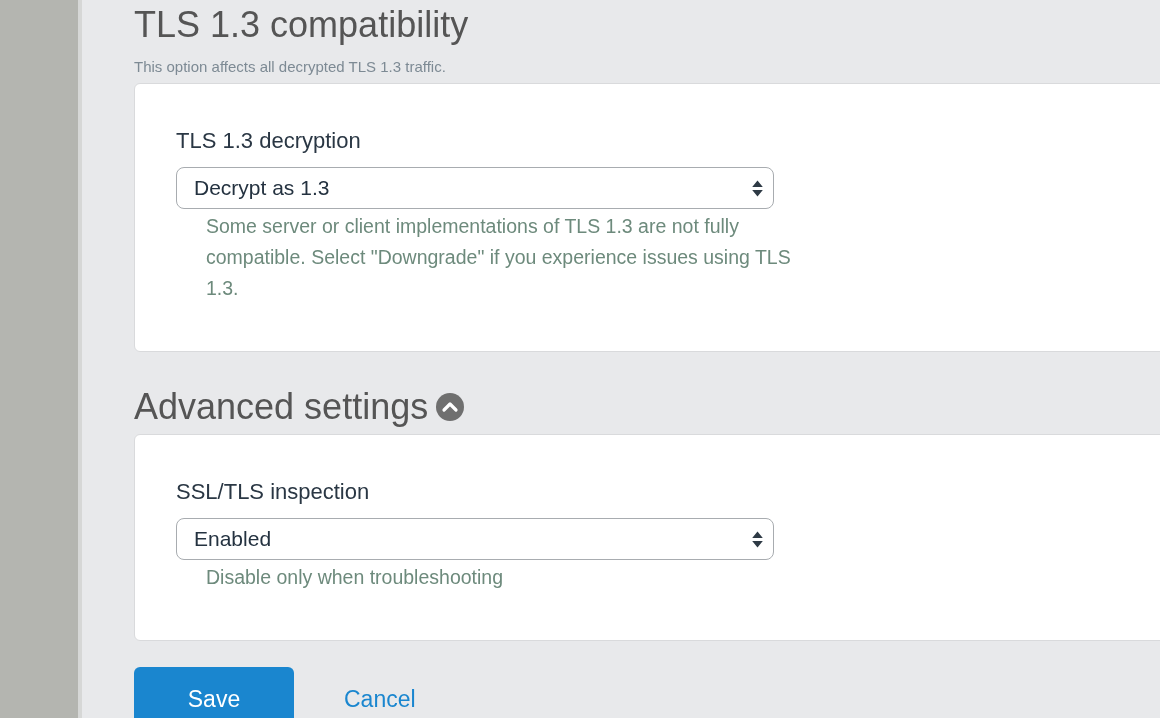  Describe the element at coordinates (499, 257) in the screenshot. I see `help-text: Some server or client implementations of TLS 1.3 are not fully compatible. Select "Downgrade" if you experience issues using TLS 1.3.` at that location.